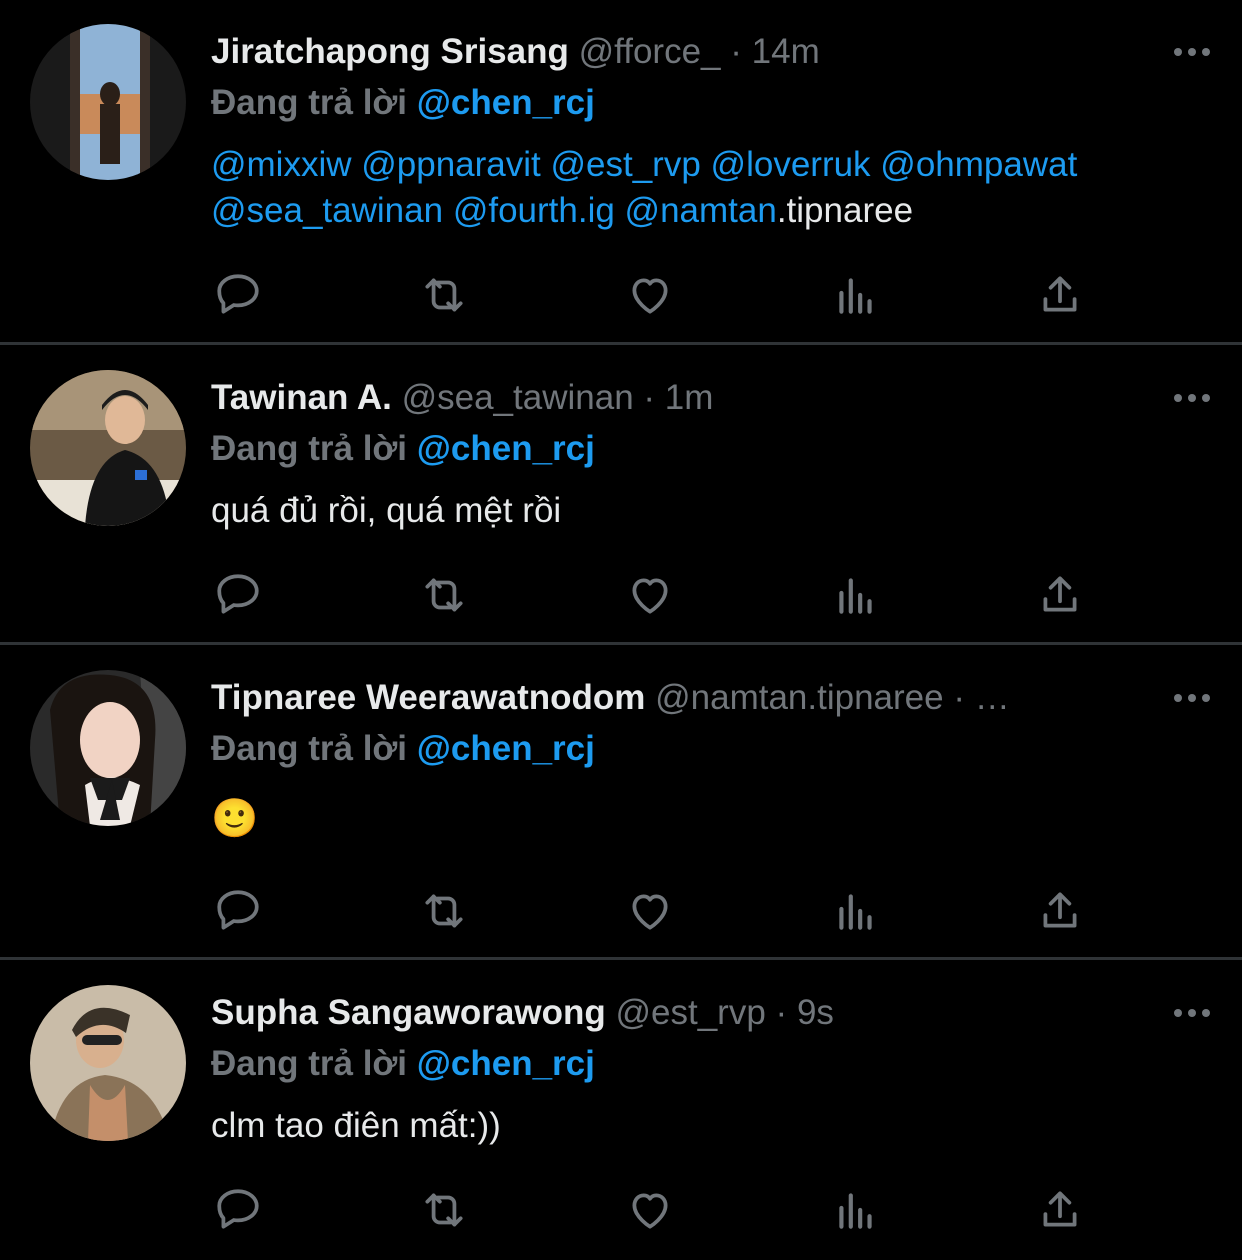 This screenshot has height=1260, width=1242. What do you see at coordinates (390, 51) in the screenshot?
I see `display-name: Jiratchapong Srisang` at bounding box center [390, 51].